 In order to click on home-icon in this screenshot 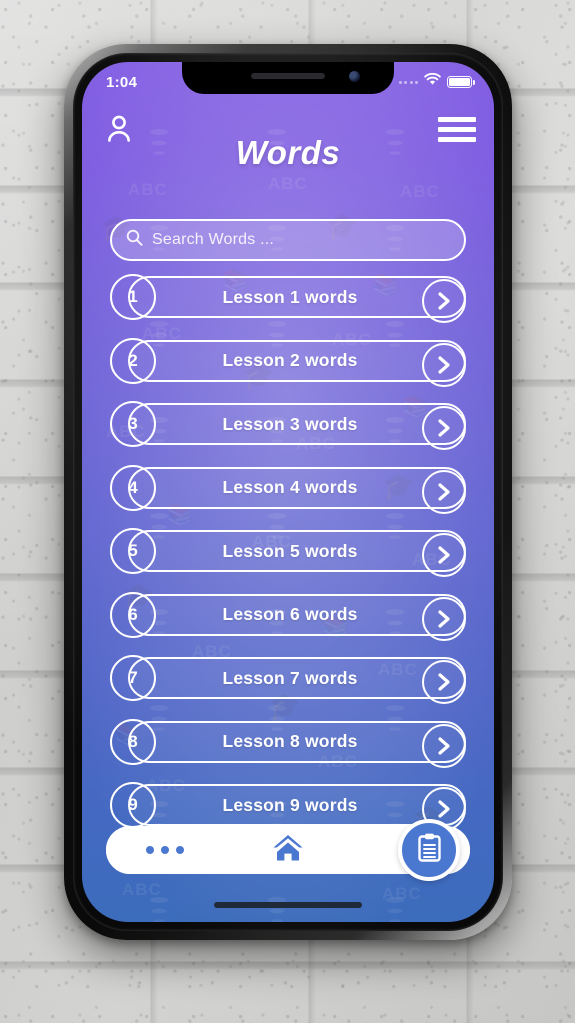, I will do `click(288, 850)`.